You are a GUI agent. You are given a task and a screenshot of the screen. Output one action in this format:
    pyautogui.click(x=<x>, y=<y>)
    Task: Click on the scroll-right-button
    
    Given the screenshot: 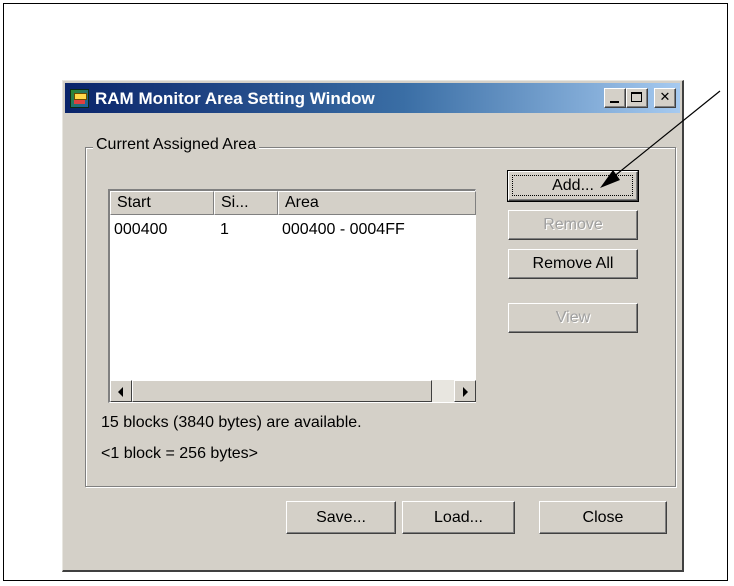 What is the action you would take?
    pyautogui.click(x=465, y=391)
    